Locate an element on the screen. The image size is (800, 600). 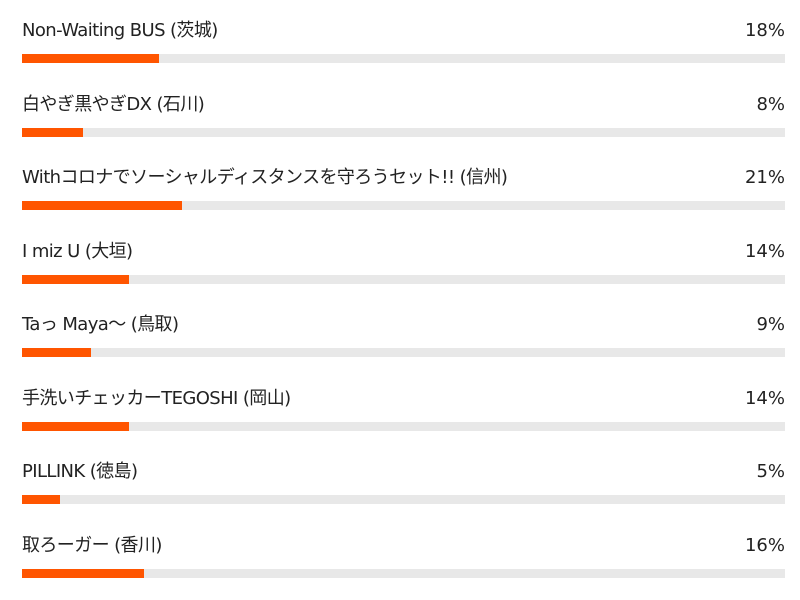
option-label: Non-Waiting BUS (茨城) is located at coordinates (120, 30).